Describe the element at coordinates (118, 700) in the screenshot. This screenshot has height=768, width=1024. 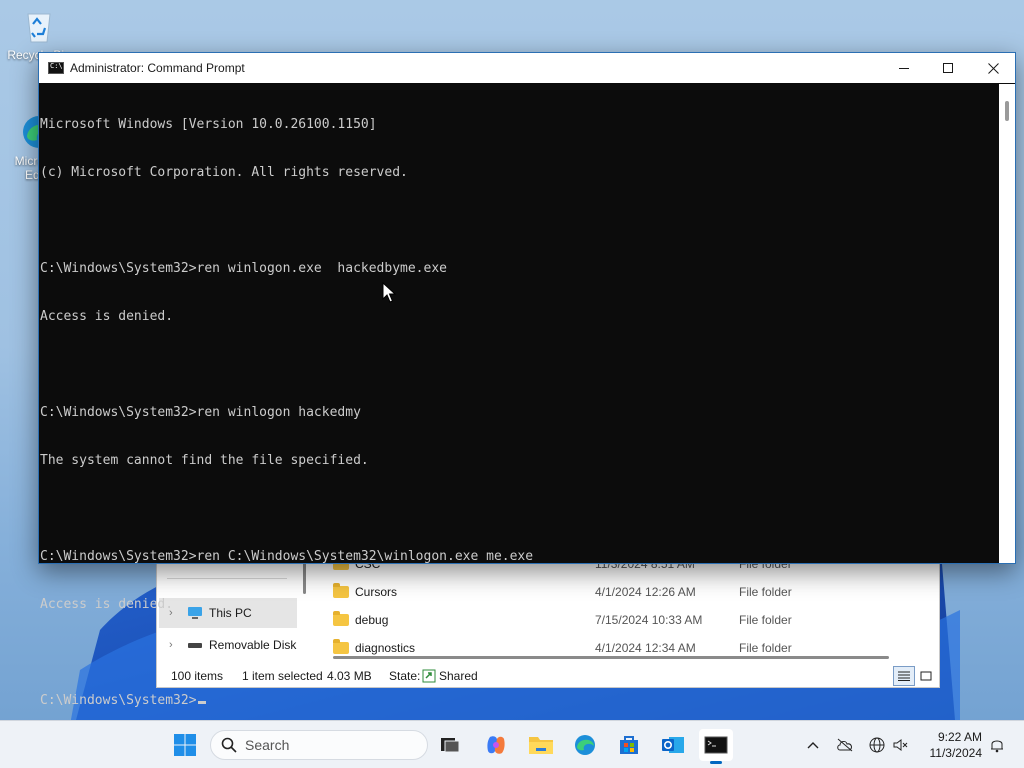
I see `console-prompt: C:\Windows\System32>` at that location.